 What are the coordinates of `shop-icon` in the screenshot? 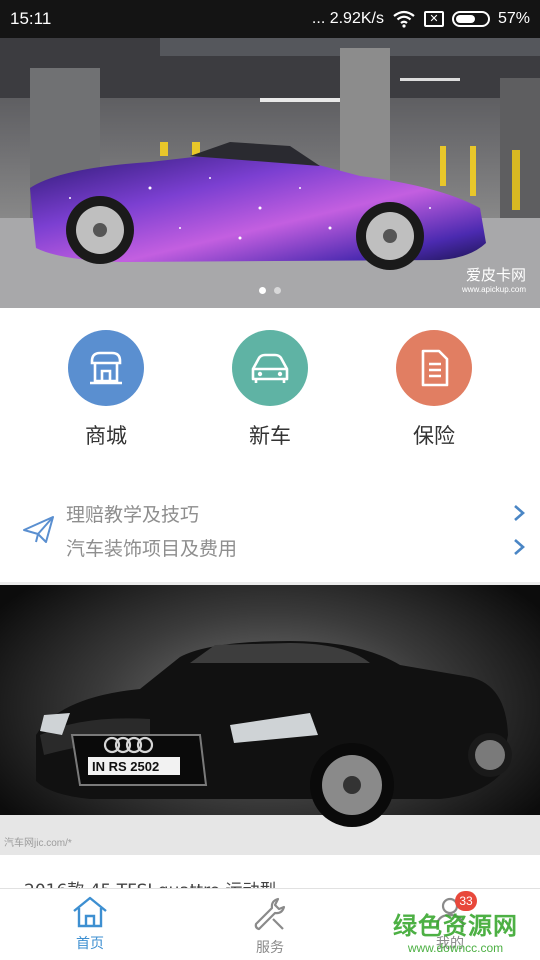 It's located at (106, 368).